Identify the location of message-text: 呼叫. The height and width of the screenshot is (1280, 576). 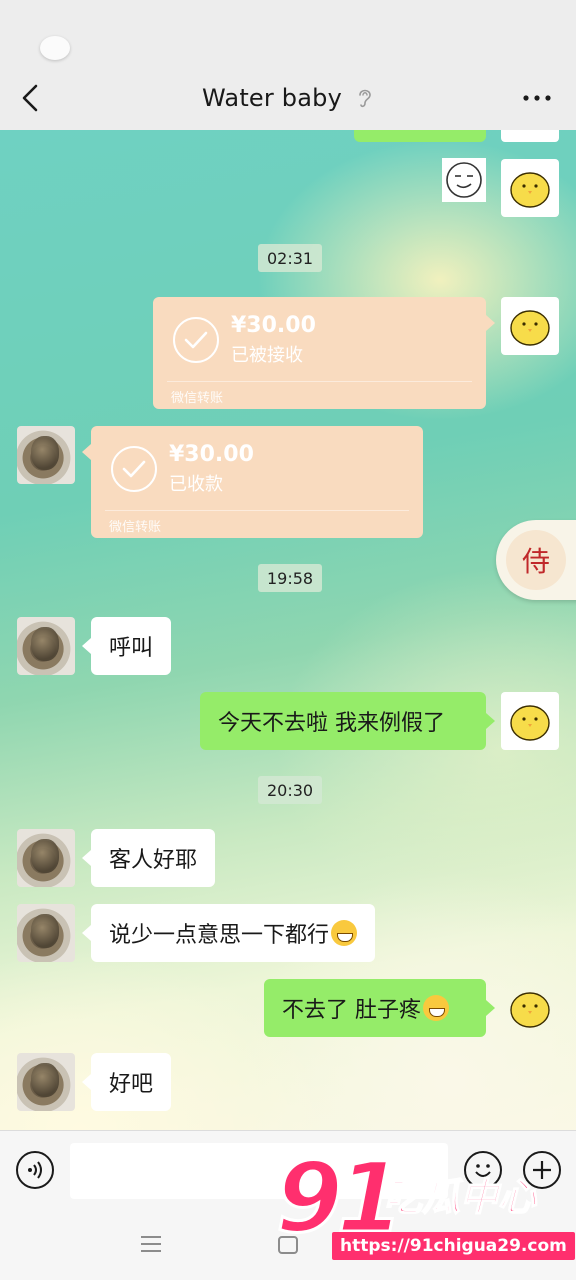
(131, 648).